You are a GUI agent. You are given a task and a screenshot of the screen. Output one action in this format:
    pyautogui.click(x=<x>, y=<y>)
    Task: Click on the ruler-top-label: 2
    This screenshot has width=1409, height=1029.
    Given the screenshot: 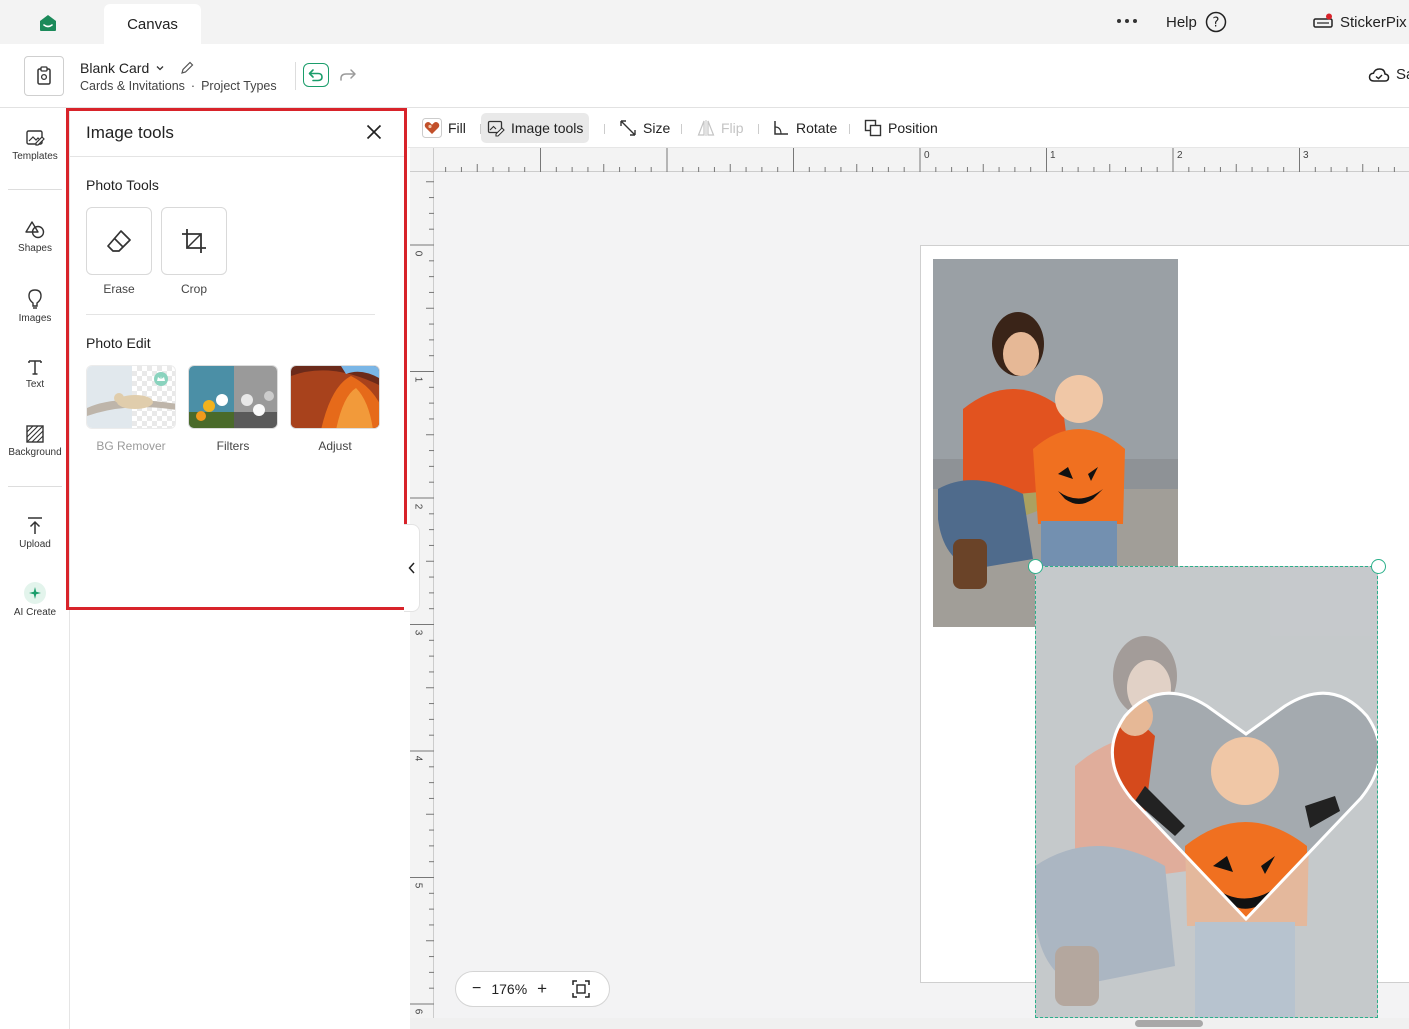 What is the action you would take?
    pyautogui.click(x=1180, y=155)
    